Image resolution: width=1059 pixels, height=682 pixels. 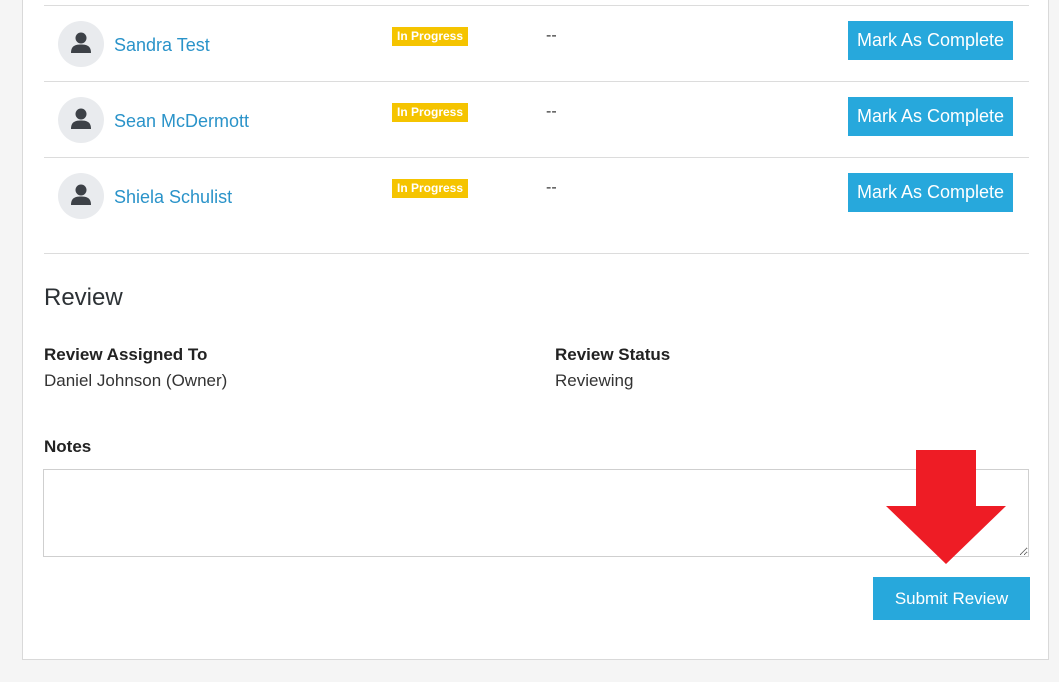 I want to click on arrow-down-icon, so click(x=946, y=507).